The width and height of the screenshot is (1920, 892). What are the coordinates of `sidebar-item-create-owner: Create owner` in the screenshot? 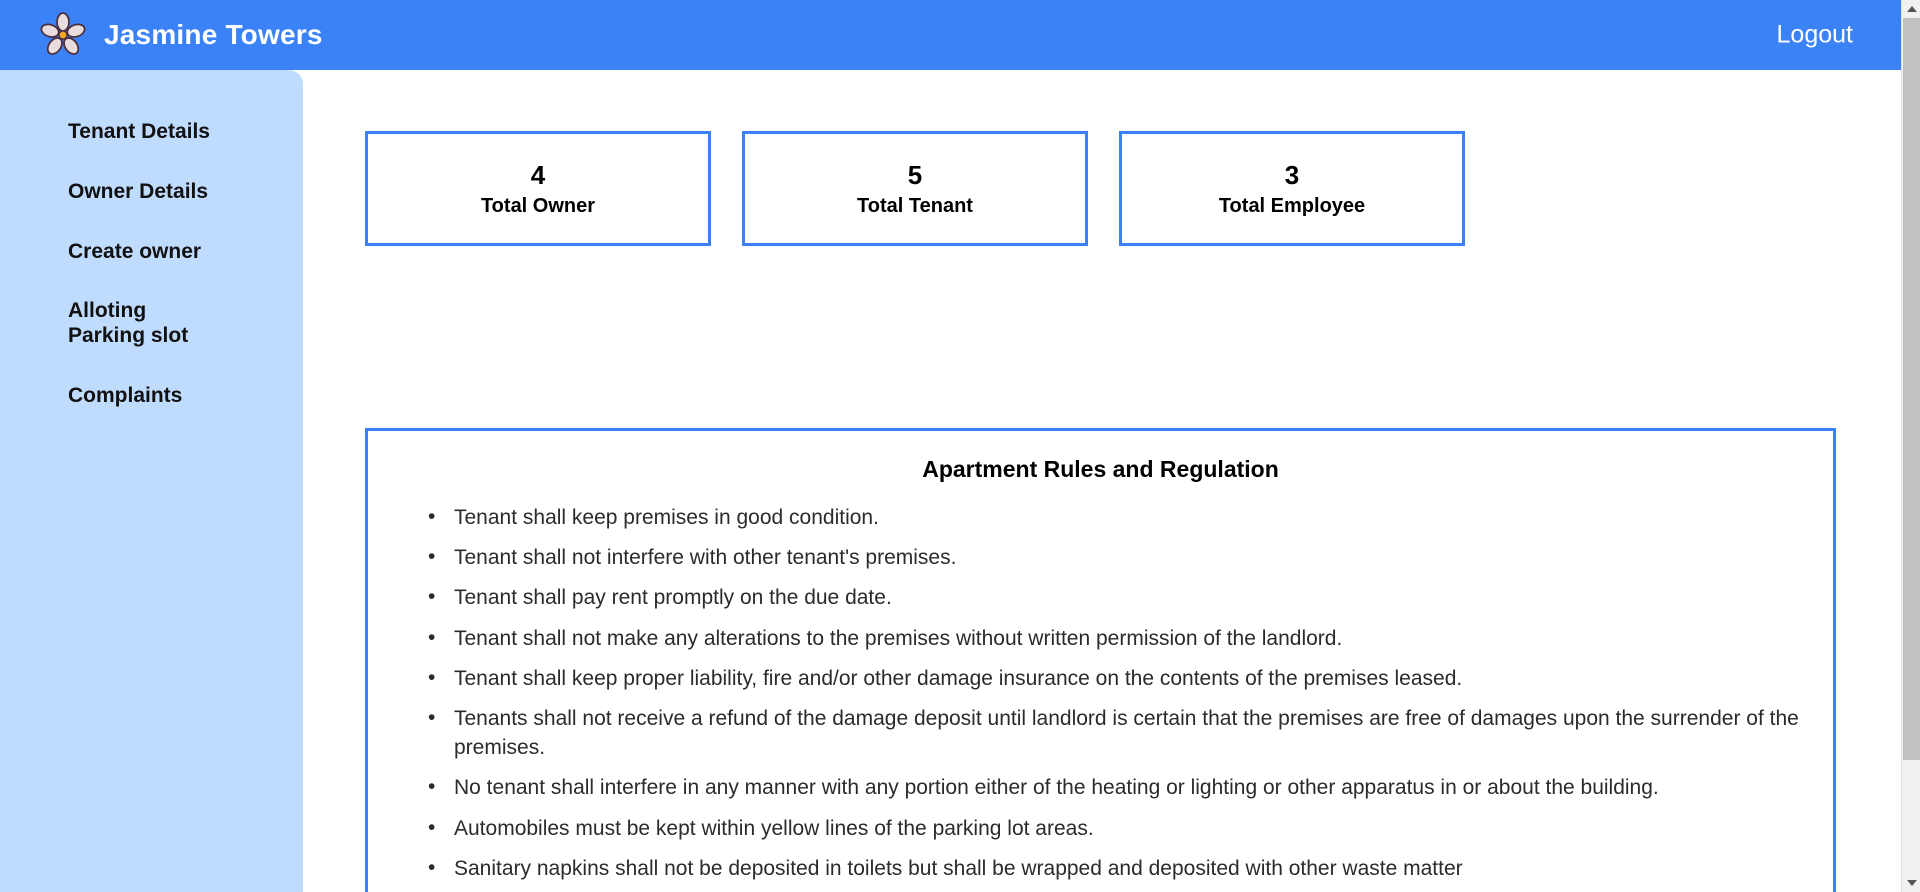 It's located at (151, 252).